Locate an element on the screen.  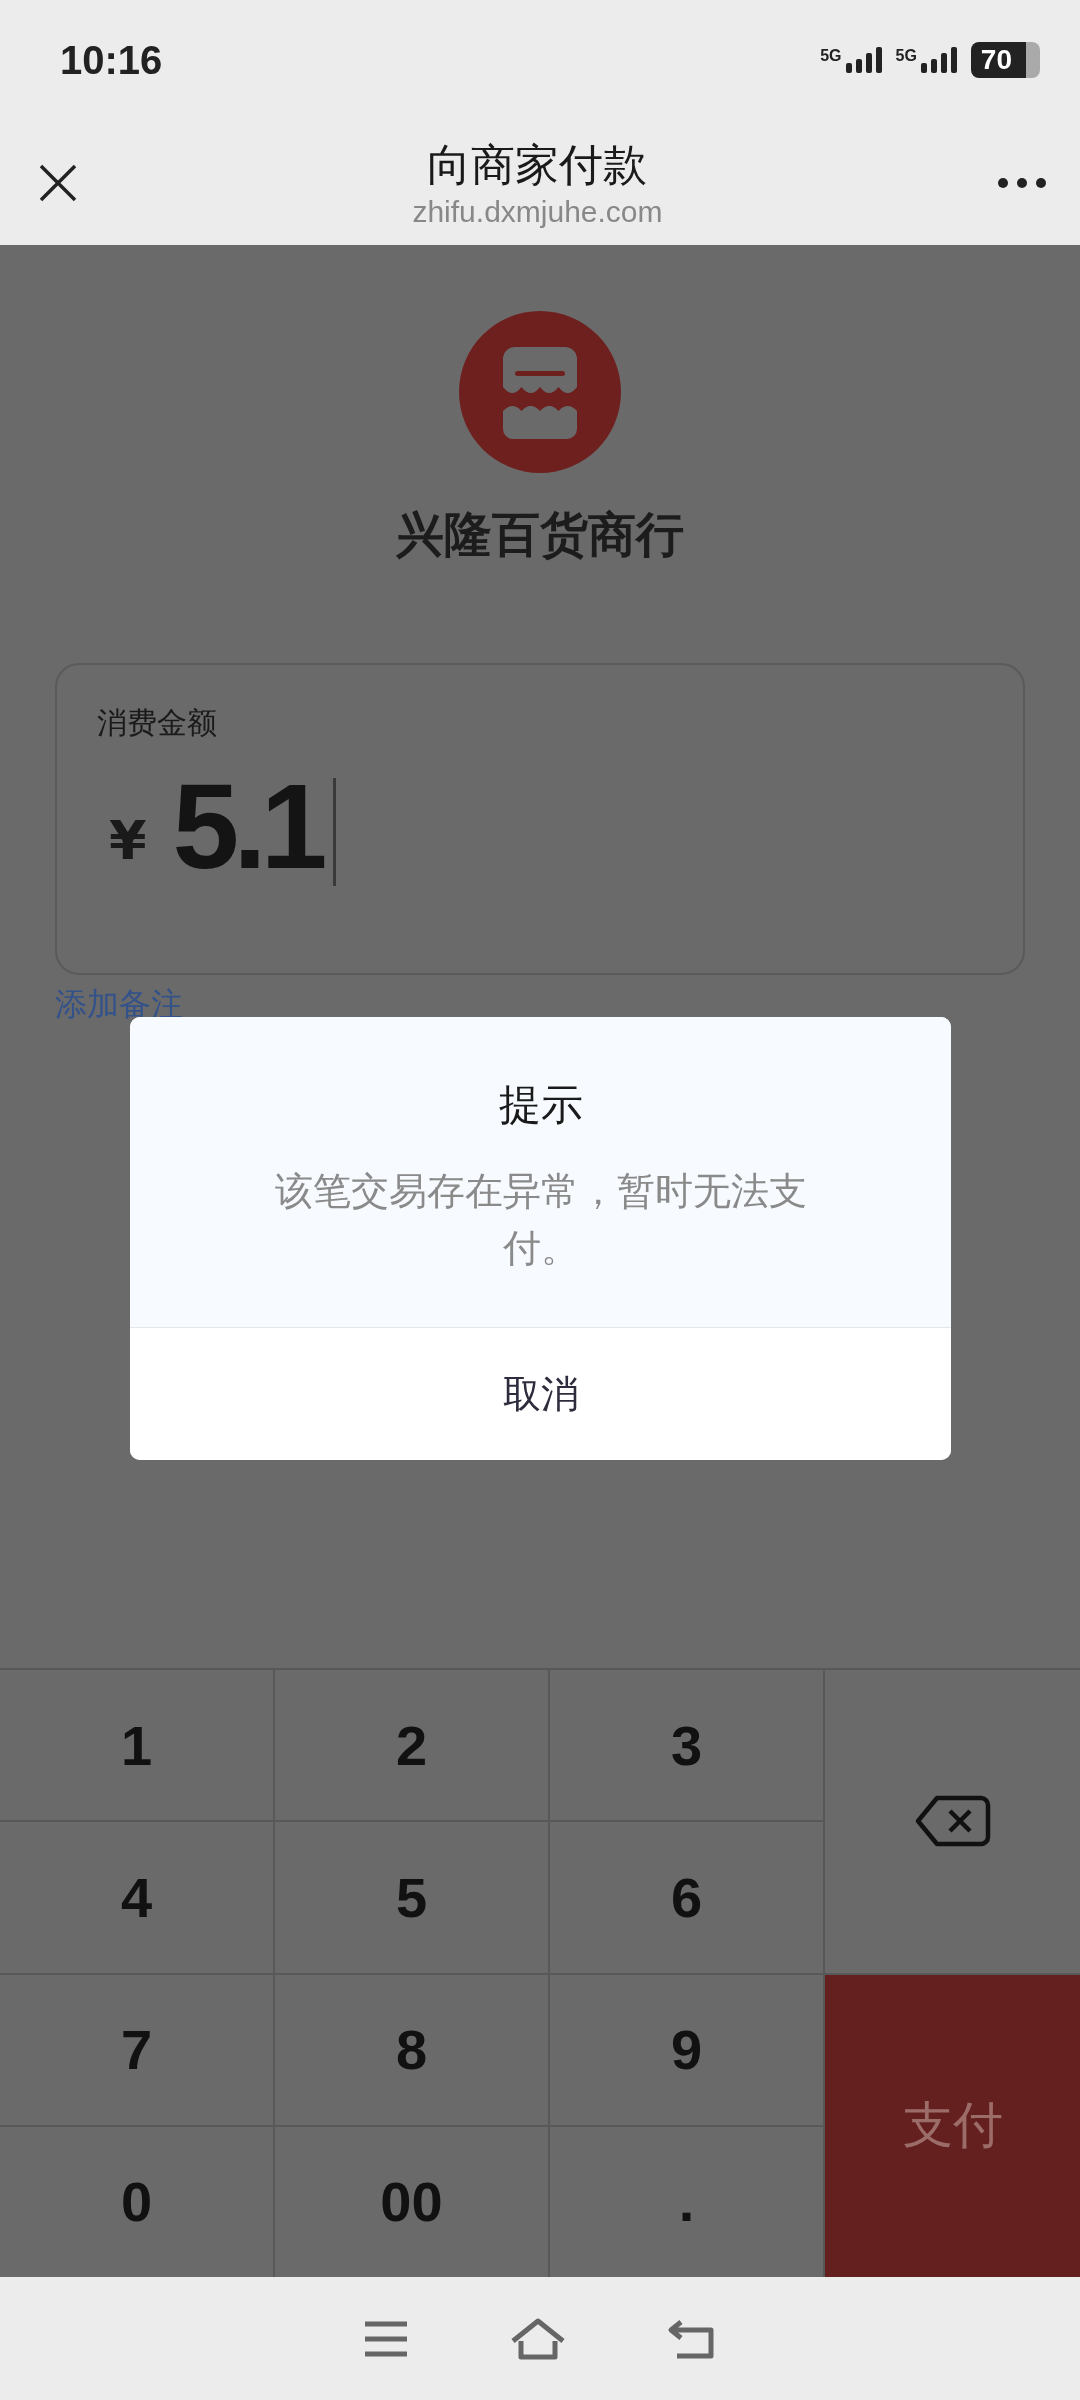
shop-logo-icon is located at coordinates (540, 392).